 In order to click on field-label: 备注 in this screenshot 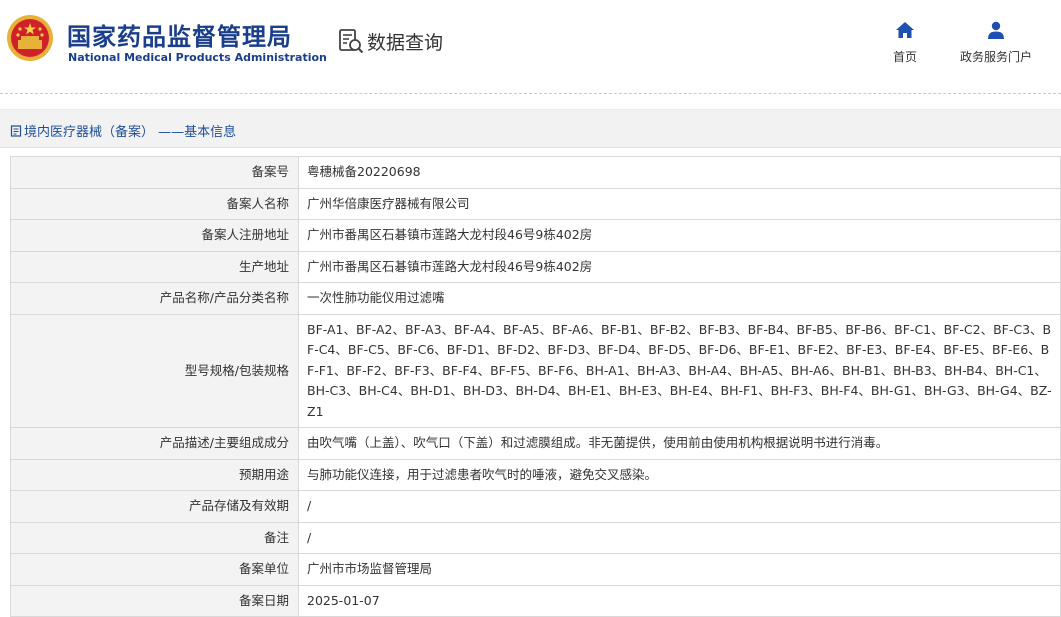, I will do `click(154, 537)`.